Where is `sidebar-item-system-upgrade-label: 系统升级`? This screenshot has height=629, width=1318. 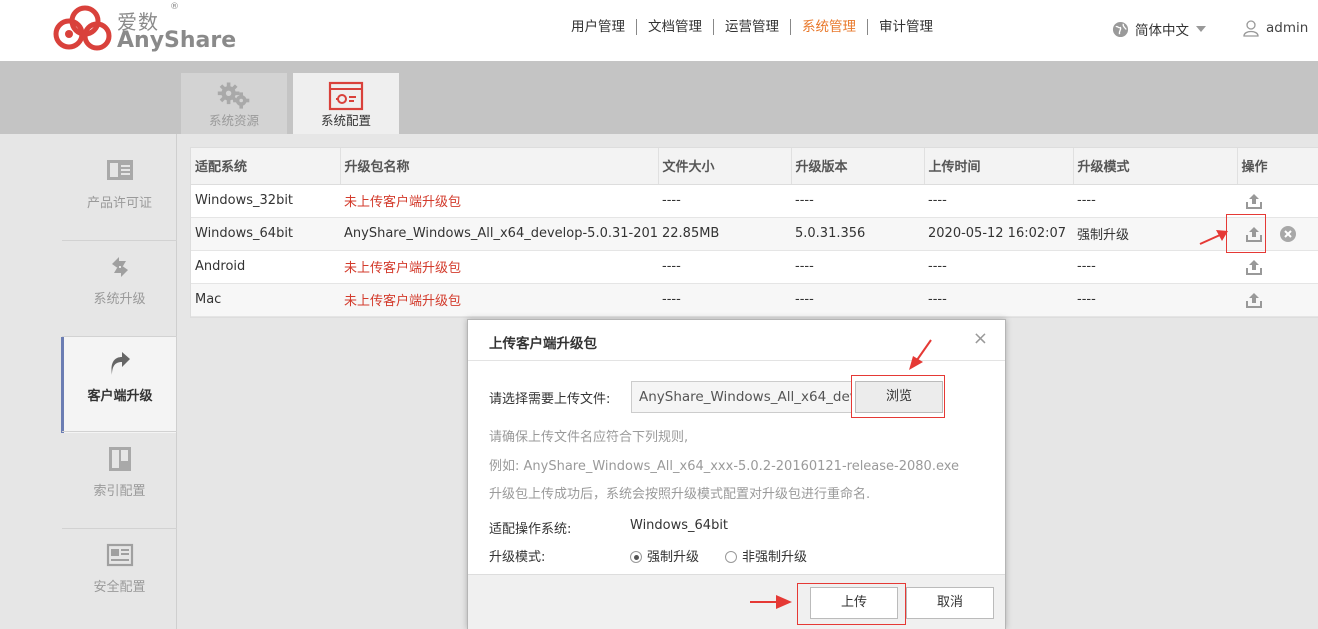
sidebar-item-system-upgrade-label: 系统升级 is located at coordinates (119, 299).